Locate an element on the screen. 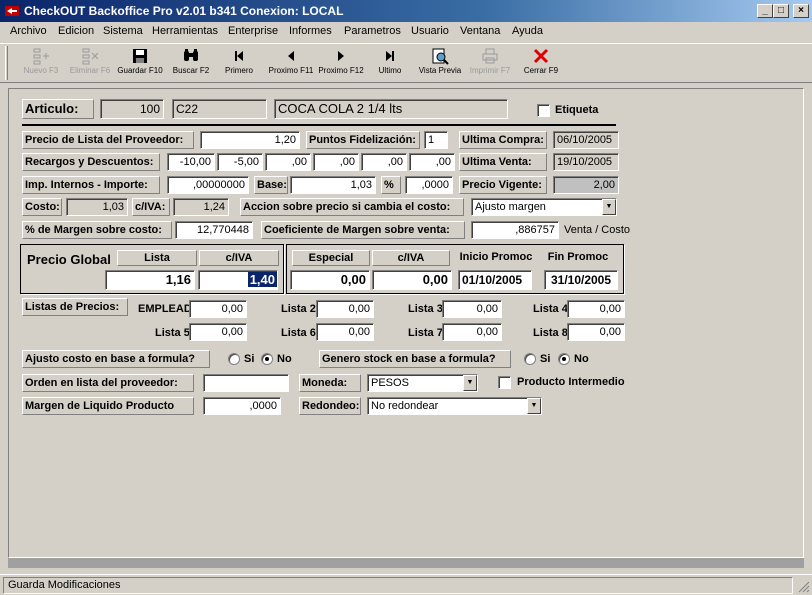  especial-header: Especial is located at coordinates (331, 258).